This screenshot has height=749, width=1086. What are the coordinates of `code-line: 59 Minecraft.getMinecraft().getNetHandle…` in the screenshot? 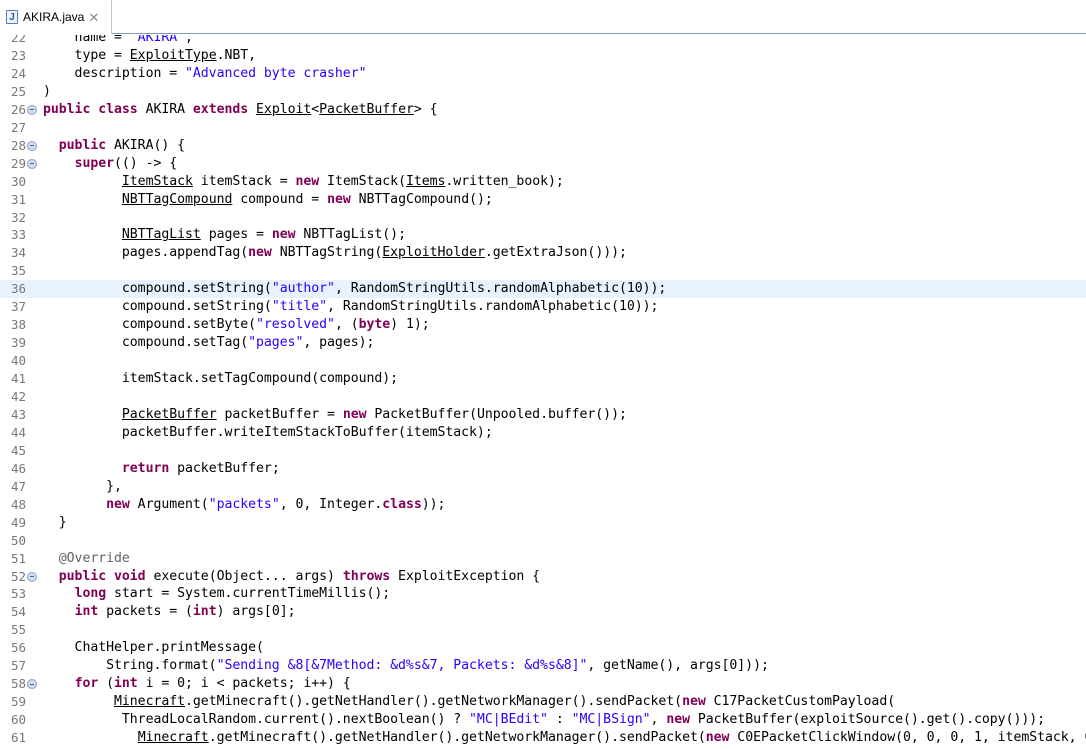 It's located at (543, 702).